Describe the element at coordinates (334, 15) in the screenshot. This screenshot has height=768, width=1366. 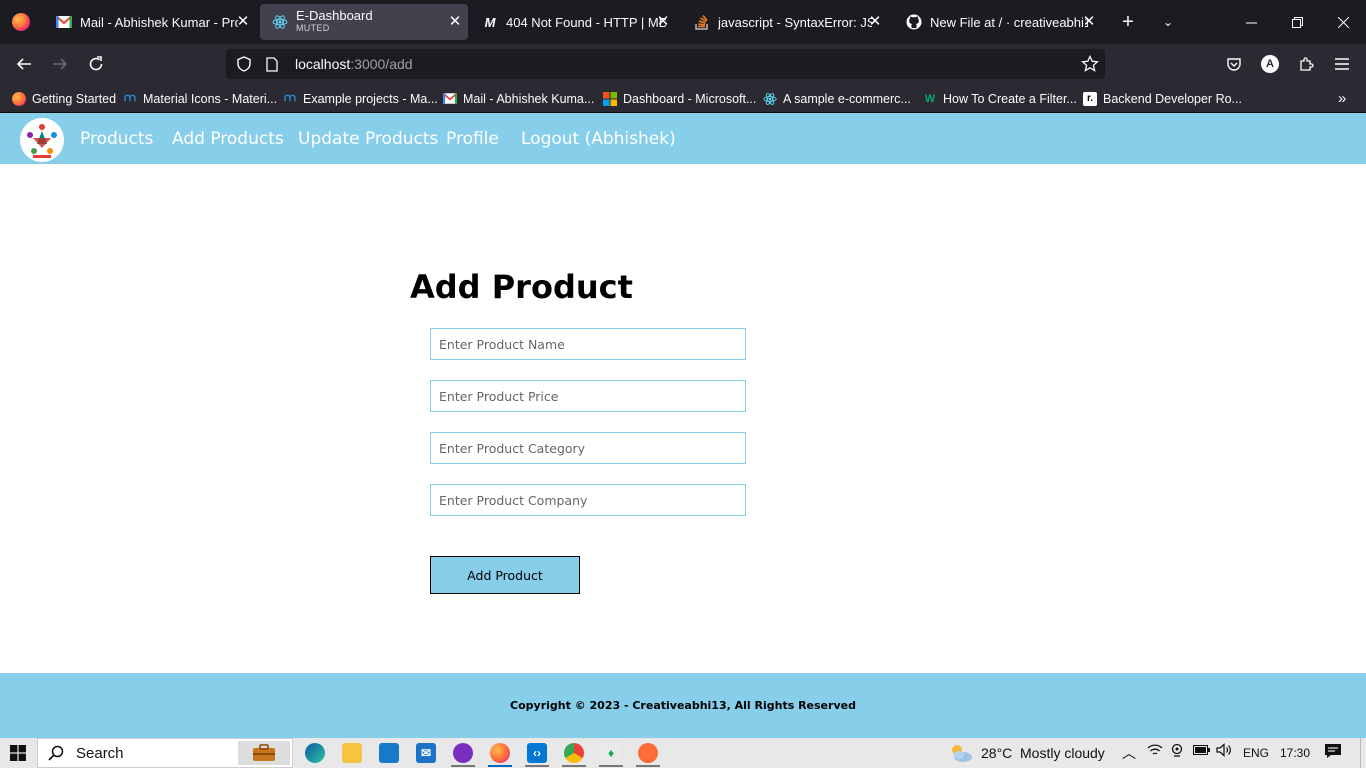
I see `tab-title: E-Dashboard` at that location.